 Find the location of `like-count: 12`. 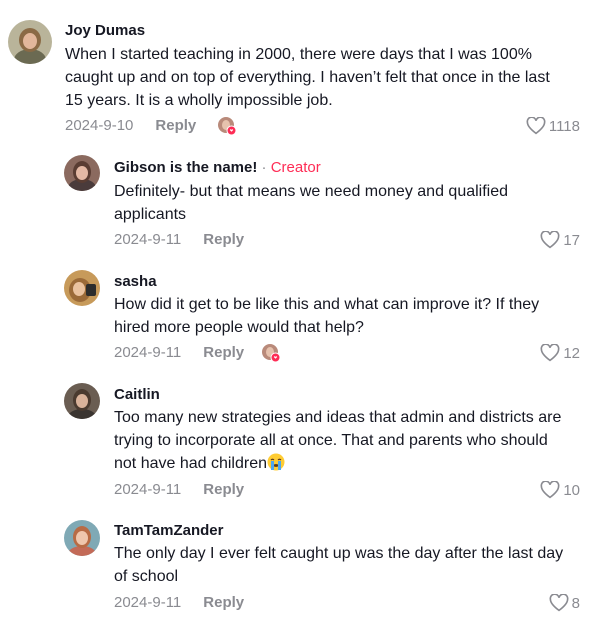

like-count: 12 is located at coordinates (571, 353).